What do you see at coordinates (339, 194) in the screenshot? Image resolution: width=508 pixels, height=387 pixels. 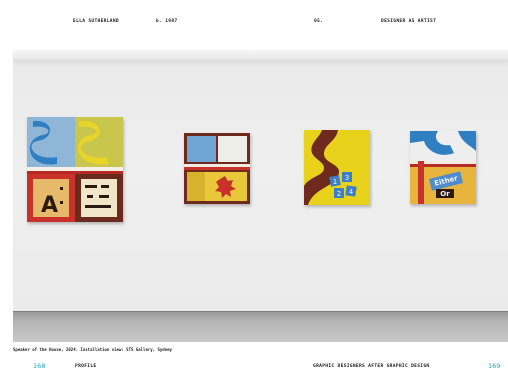 I see `tile-label: 2` at bounding box center [339, 194].